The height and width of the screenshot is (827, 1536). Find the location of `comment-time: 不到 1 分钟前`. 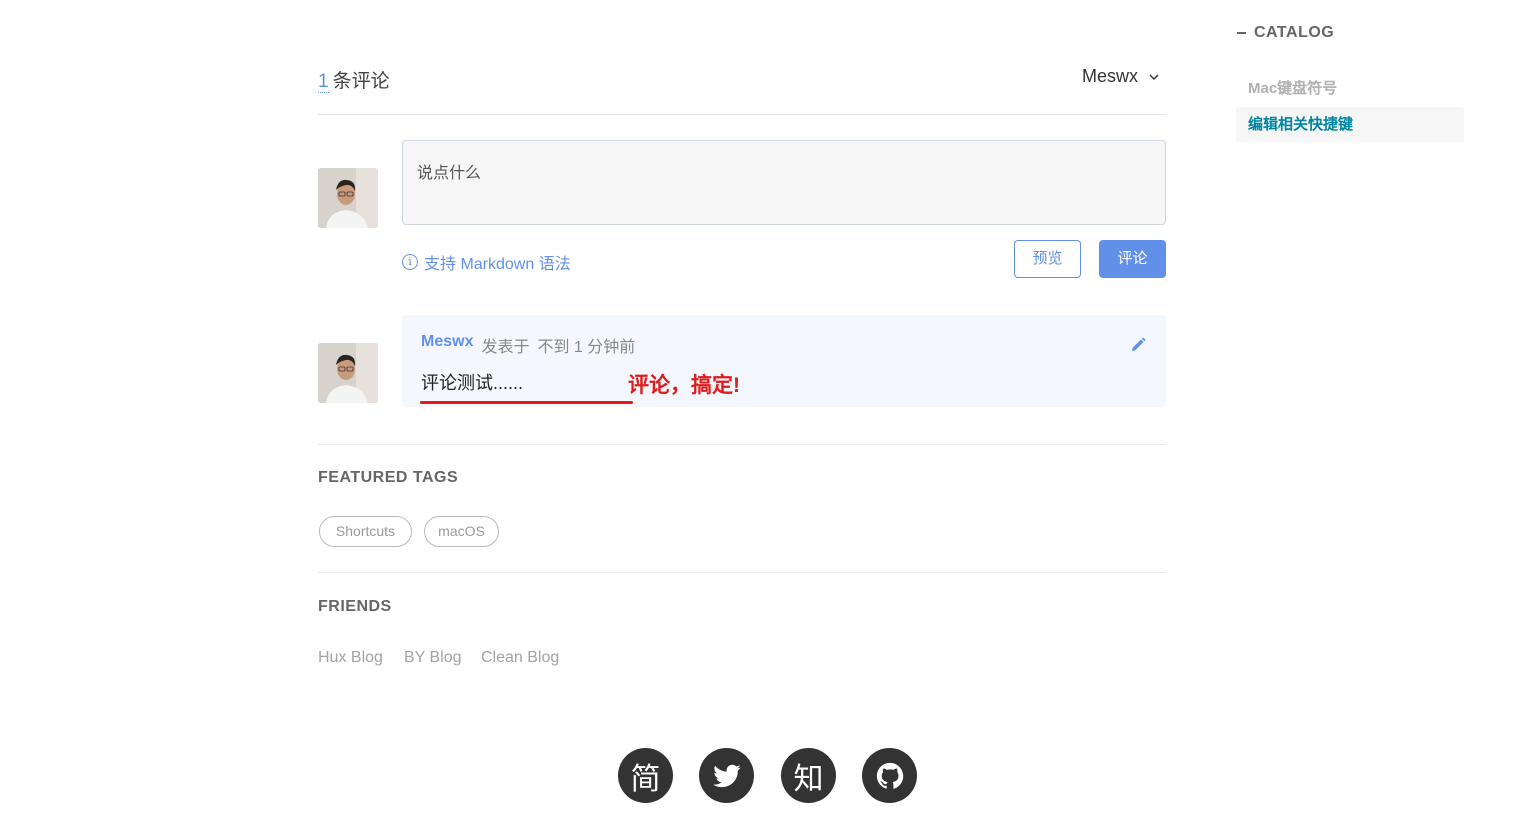

comment-time: 不到 1 分钟前 is located at coordinates (586, 347).